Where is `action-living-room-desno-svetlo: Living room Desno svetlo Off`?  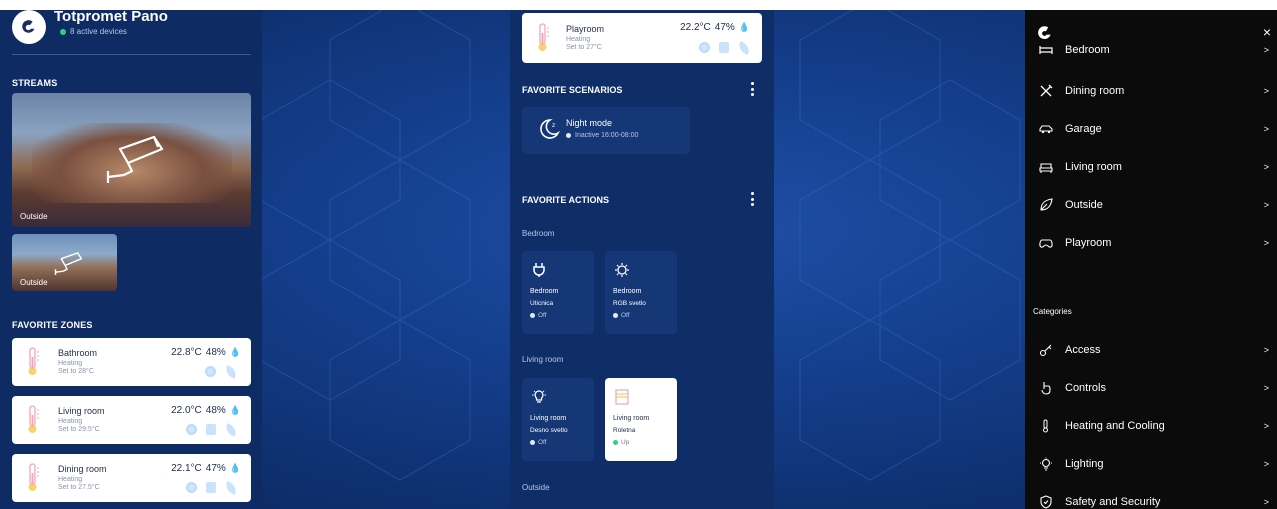
action-living-room-desno-svetlo: Living room Desno svetlo Off is located at coordinates (558, 419).